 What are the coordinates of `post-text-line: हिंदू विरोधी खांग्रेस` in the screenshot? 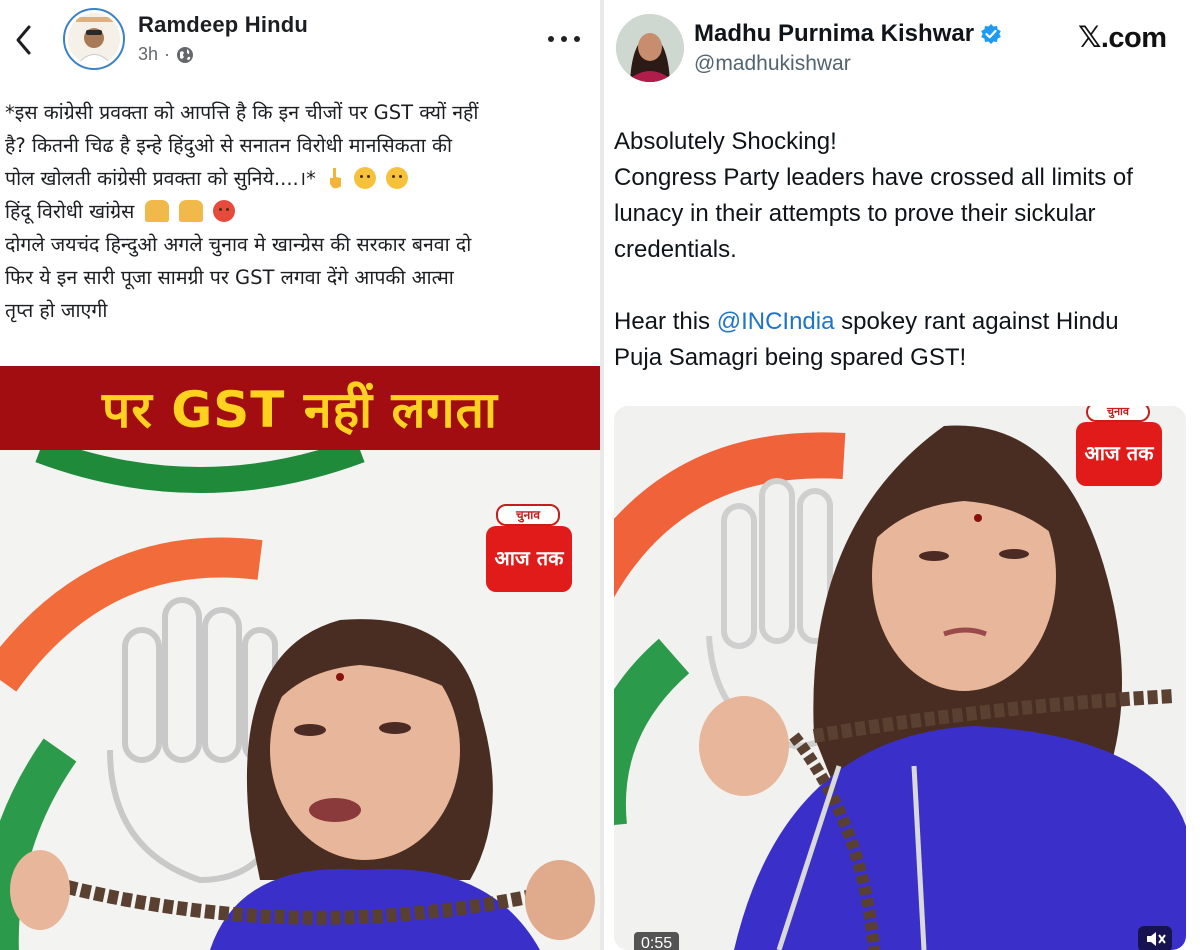 It's located at (300, 211).